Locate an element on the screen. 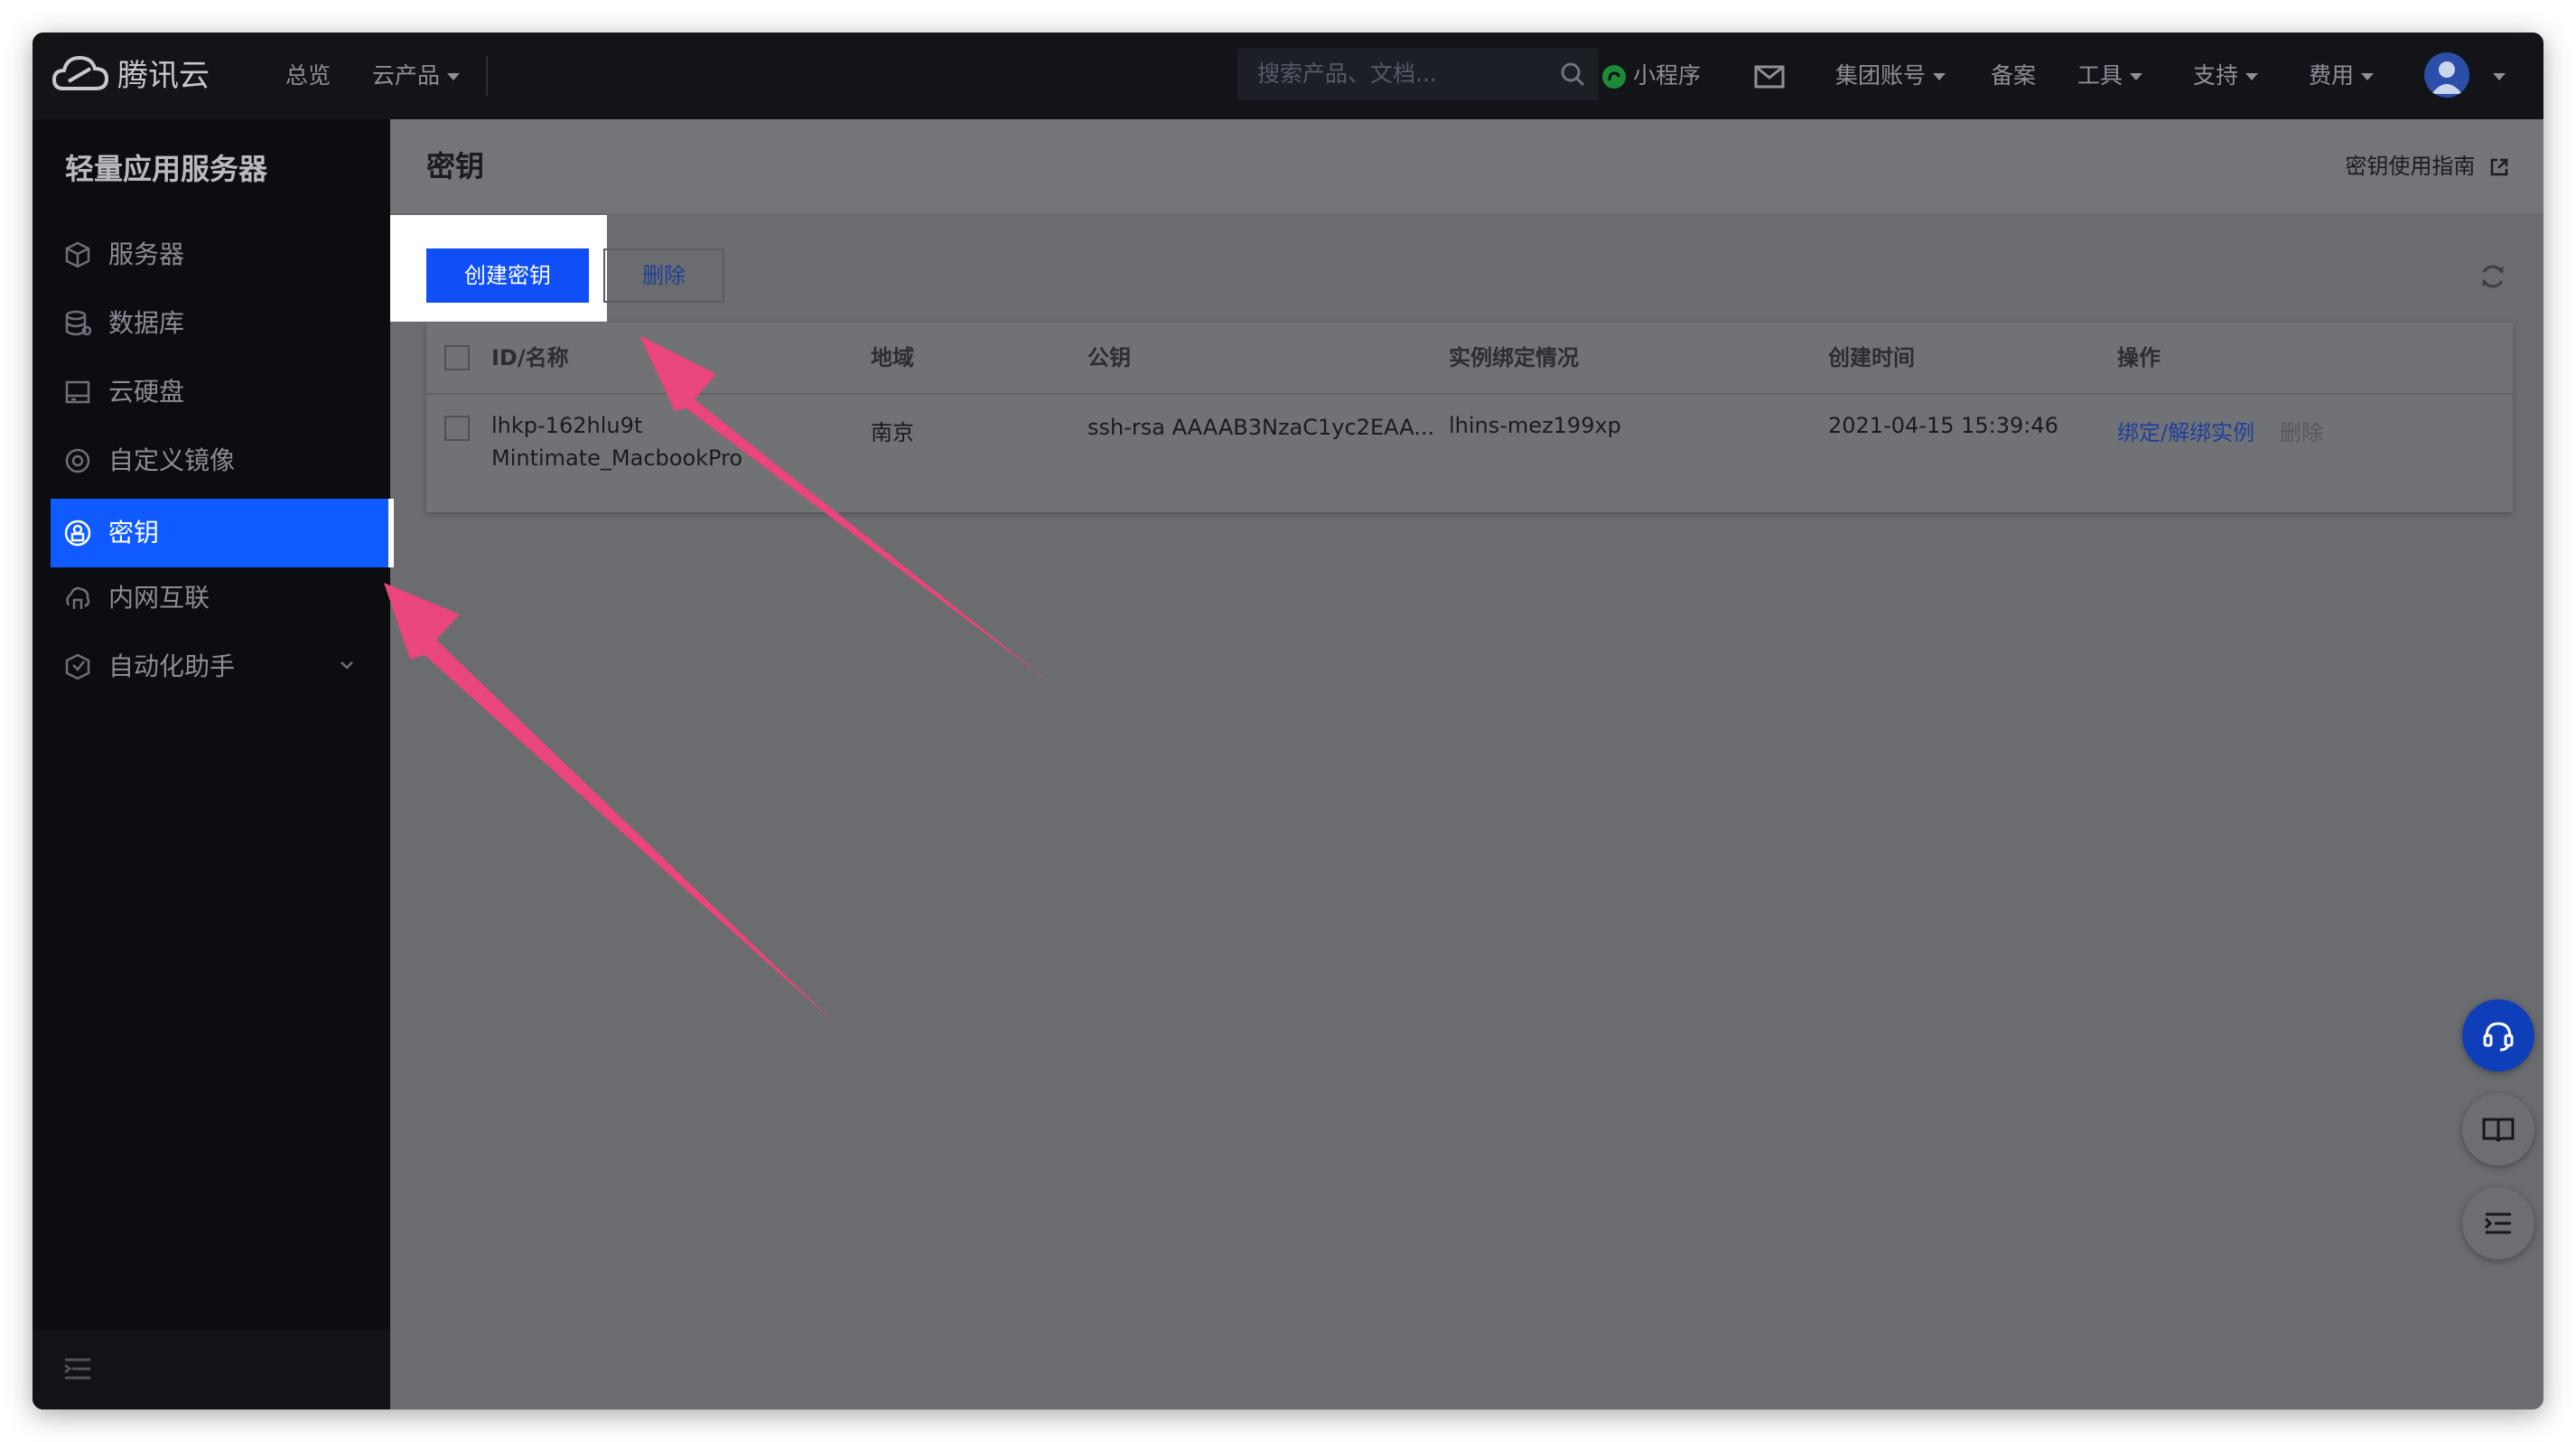 Image resolution: width=2576 pixels, height=1442 pixels. column-header: 公钥 is located at coordinates (1109, 357).